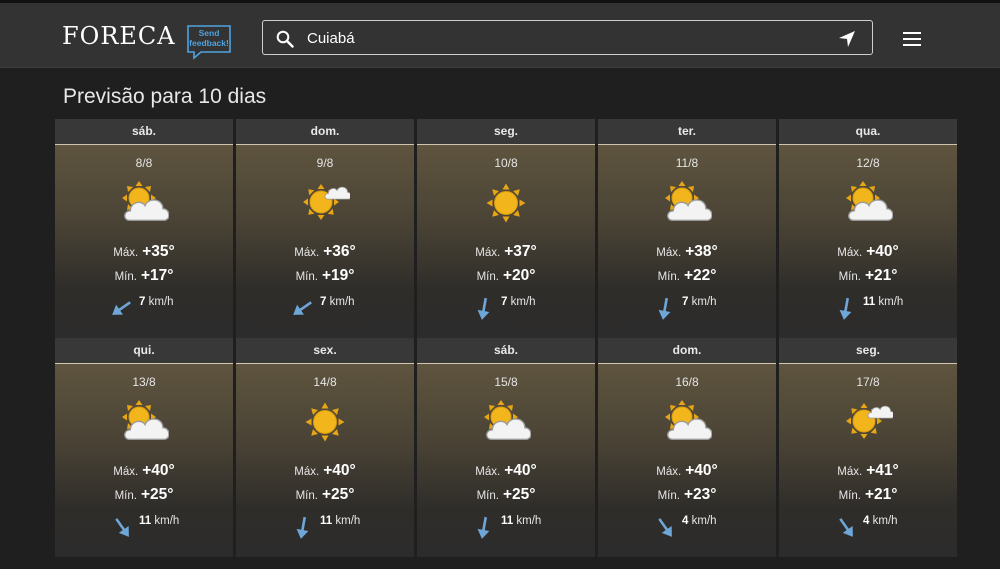 This screenshot has width=1000, height=569. What do you see at coordinates (687, 382) in the screenshot?
I see `day-date: 16/8` at bounding box center [687, 382].